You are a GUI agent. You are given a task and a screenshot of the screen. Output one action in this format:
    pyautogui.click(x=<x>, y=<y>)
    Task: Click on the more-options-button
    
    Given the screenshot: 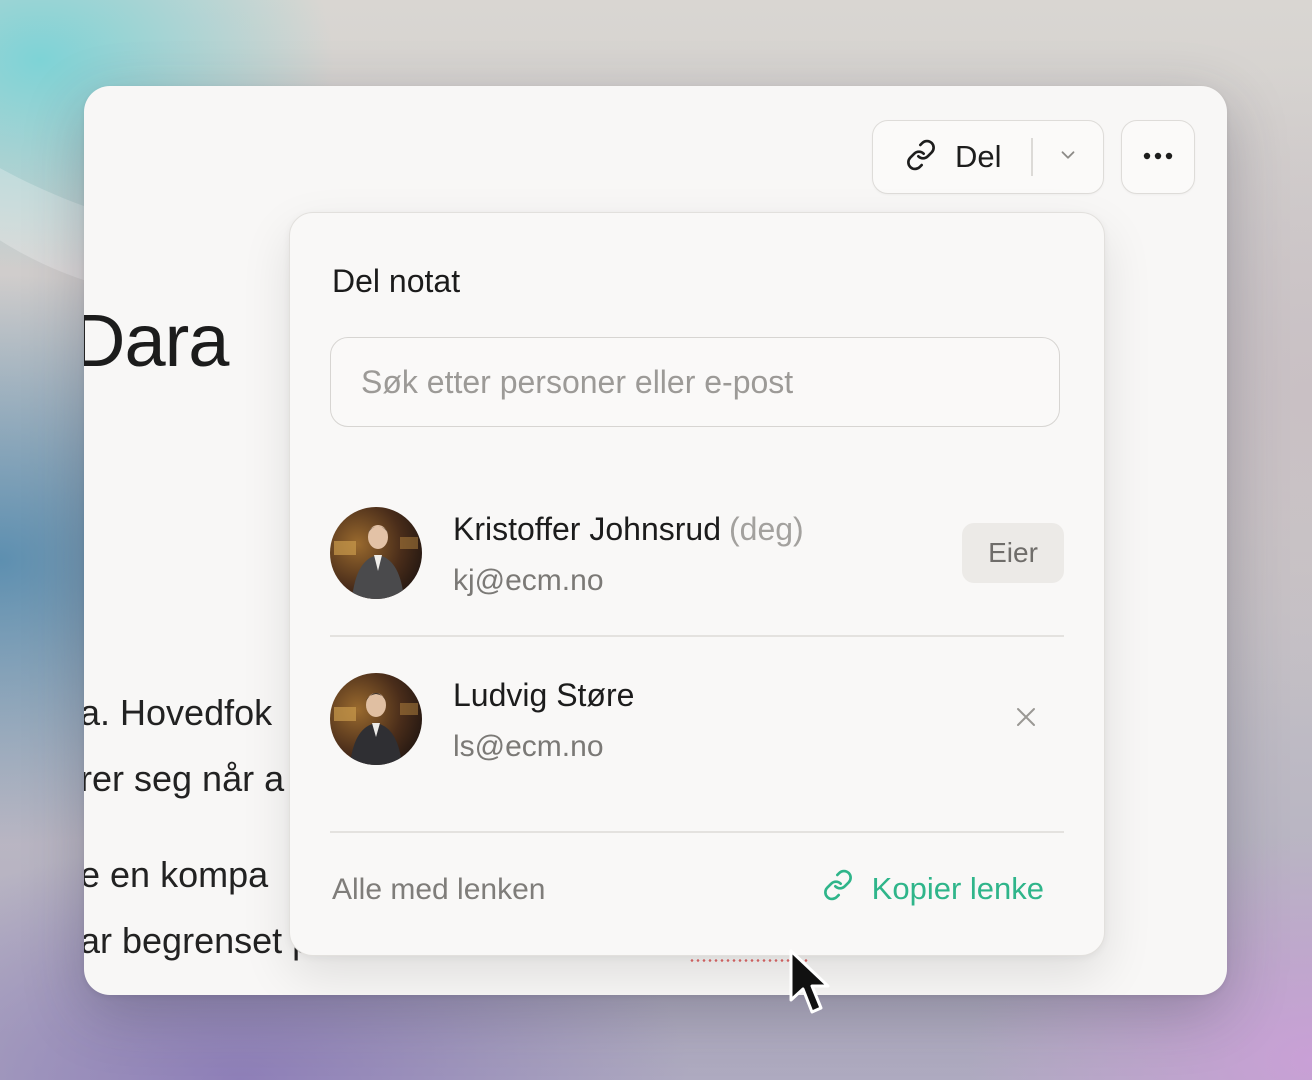 What is the action you would take?
    pyautogui.click(x=1158, y=157)
    